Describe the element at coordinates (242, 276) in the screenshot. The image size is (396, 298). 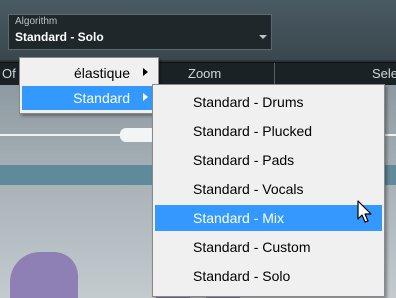
I see `submenu-item-label: Standard - Solo` at that location.